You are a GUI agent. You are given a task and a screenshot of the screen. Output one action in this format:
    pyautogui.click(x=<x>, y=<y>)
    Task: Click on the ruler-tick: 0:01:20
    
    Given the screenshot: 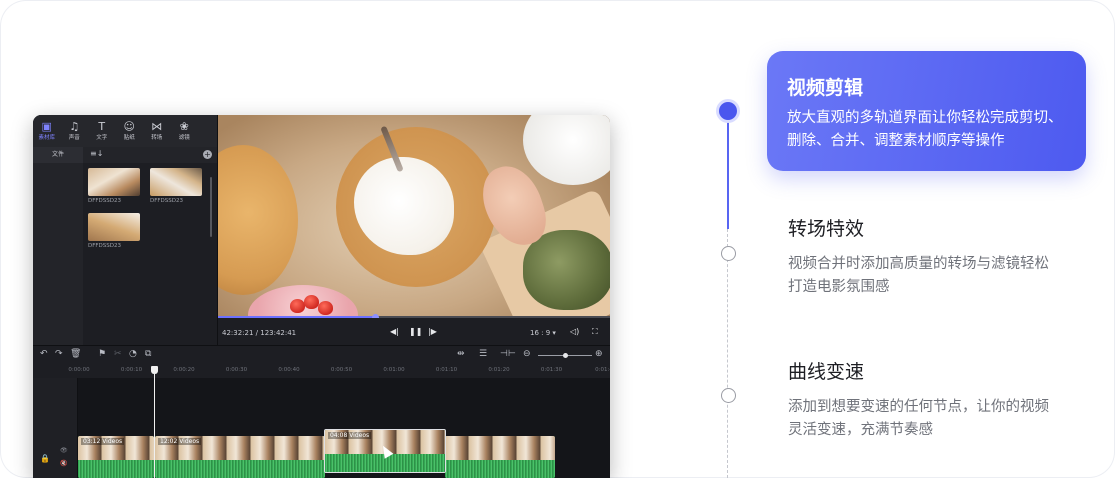 What is the action you would take?
    pyautogui.click(x=499, y=370)
    